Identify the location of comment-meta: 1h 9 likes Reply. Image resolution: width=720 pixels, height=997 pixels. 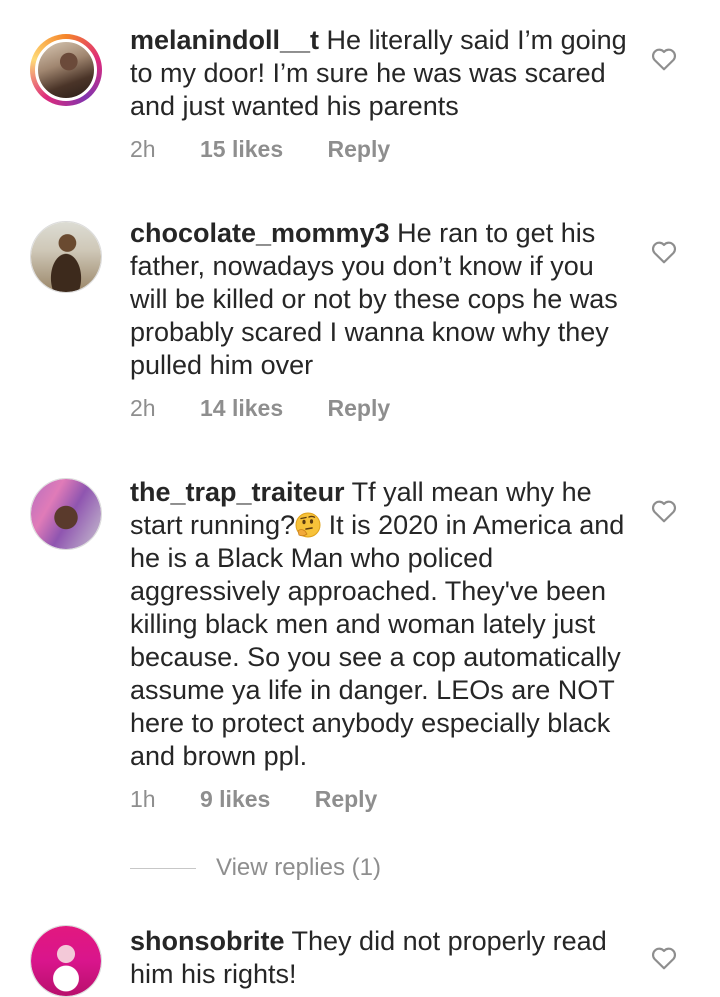
(253, 799).